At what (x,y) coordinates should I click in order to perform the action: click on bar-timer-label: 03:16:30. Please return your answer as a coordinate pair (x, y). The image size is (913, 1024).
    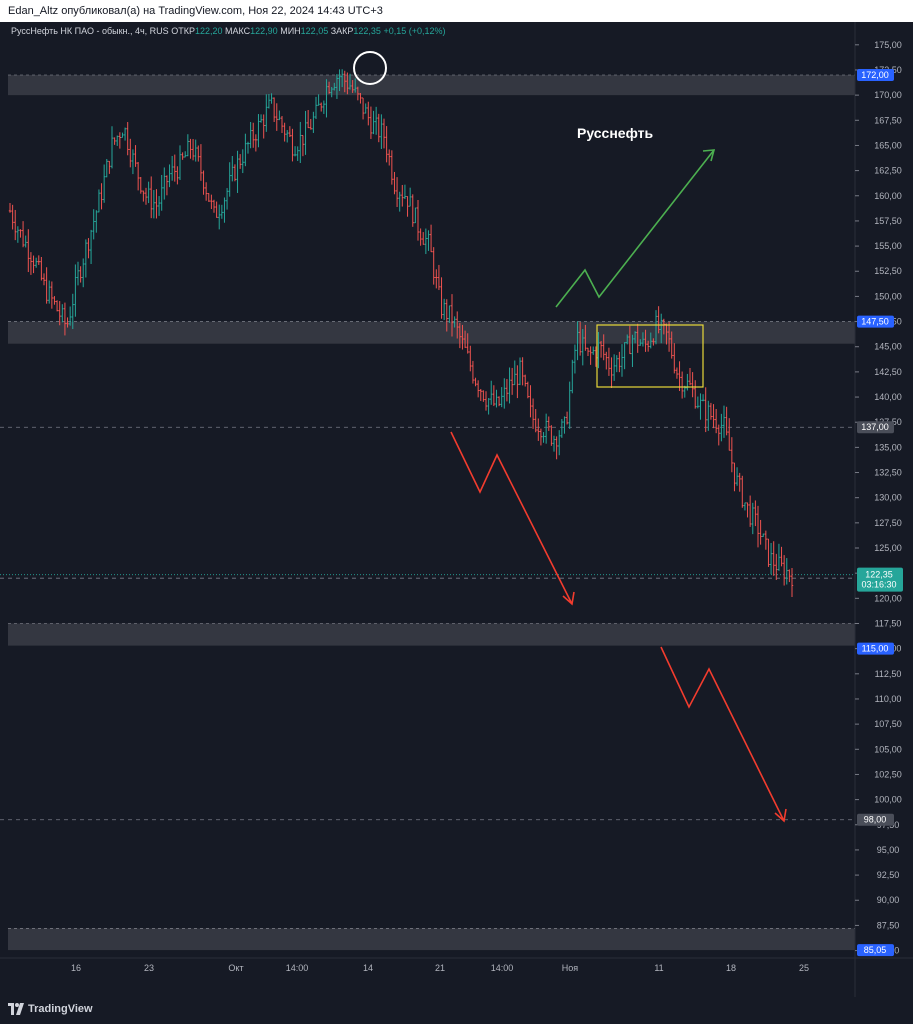
    Looking at the image, I should click on (878, 585).